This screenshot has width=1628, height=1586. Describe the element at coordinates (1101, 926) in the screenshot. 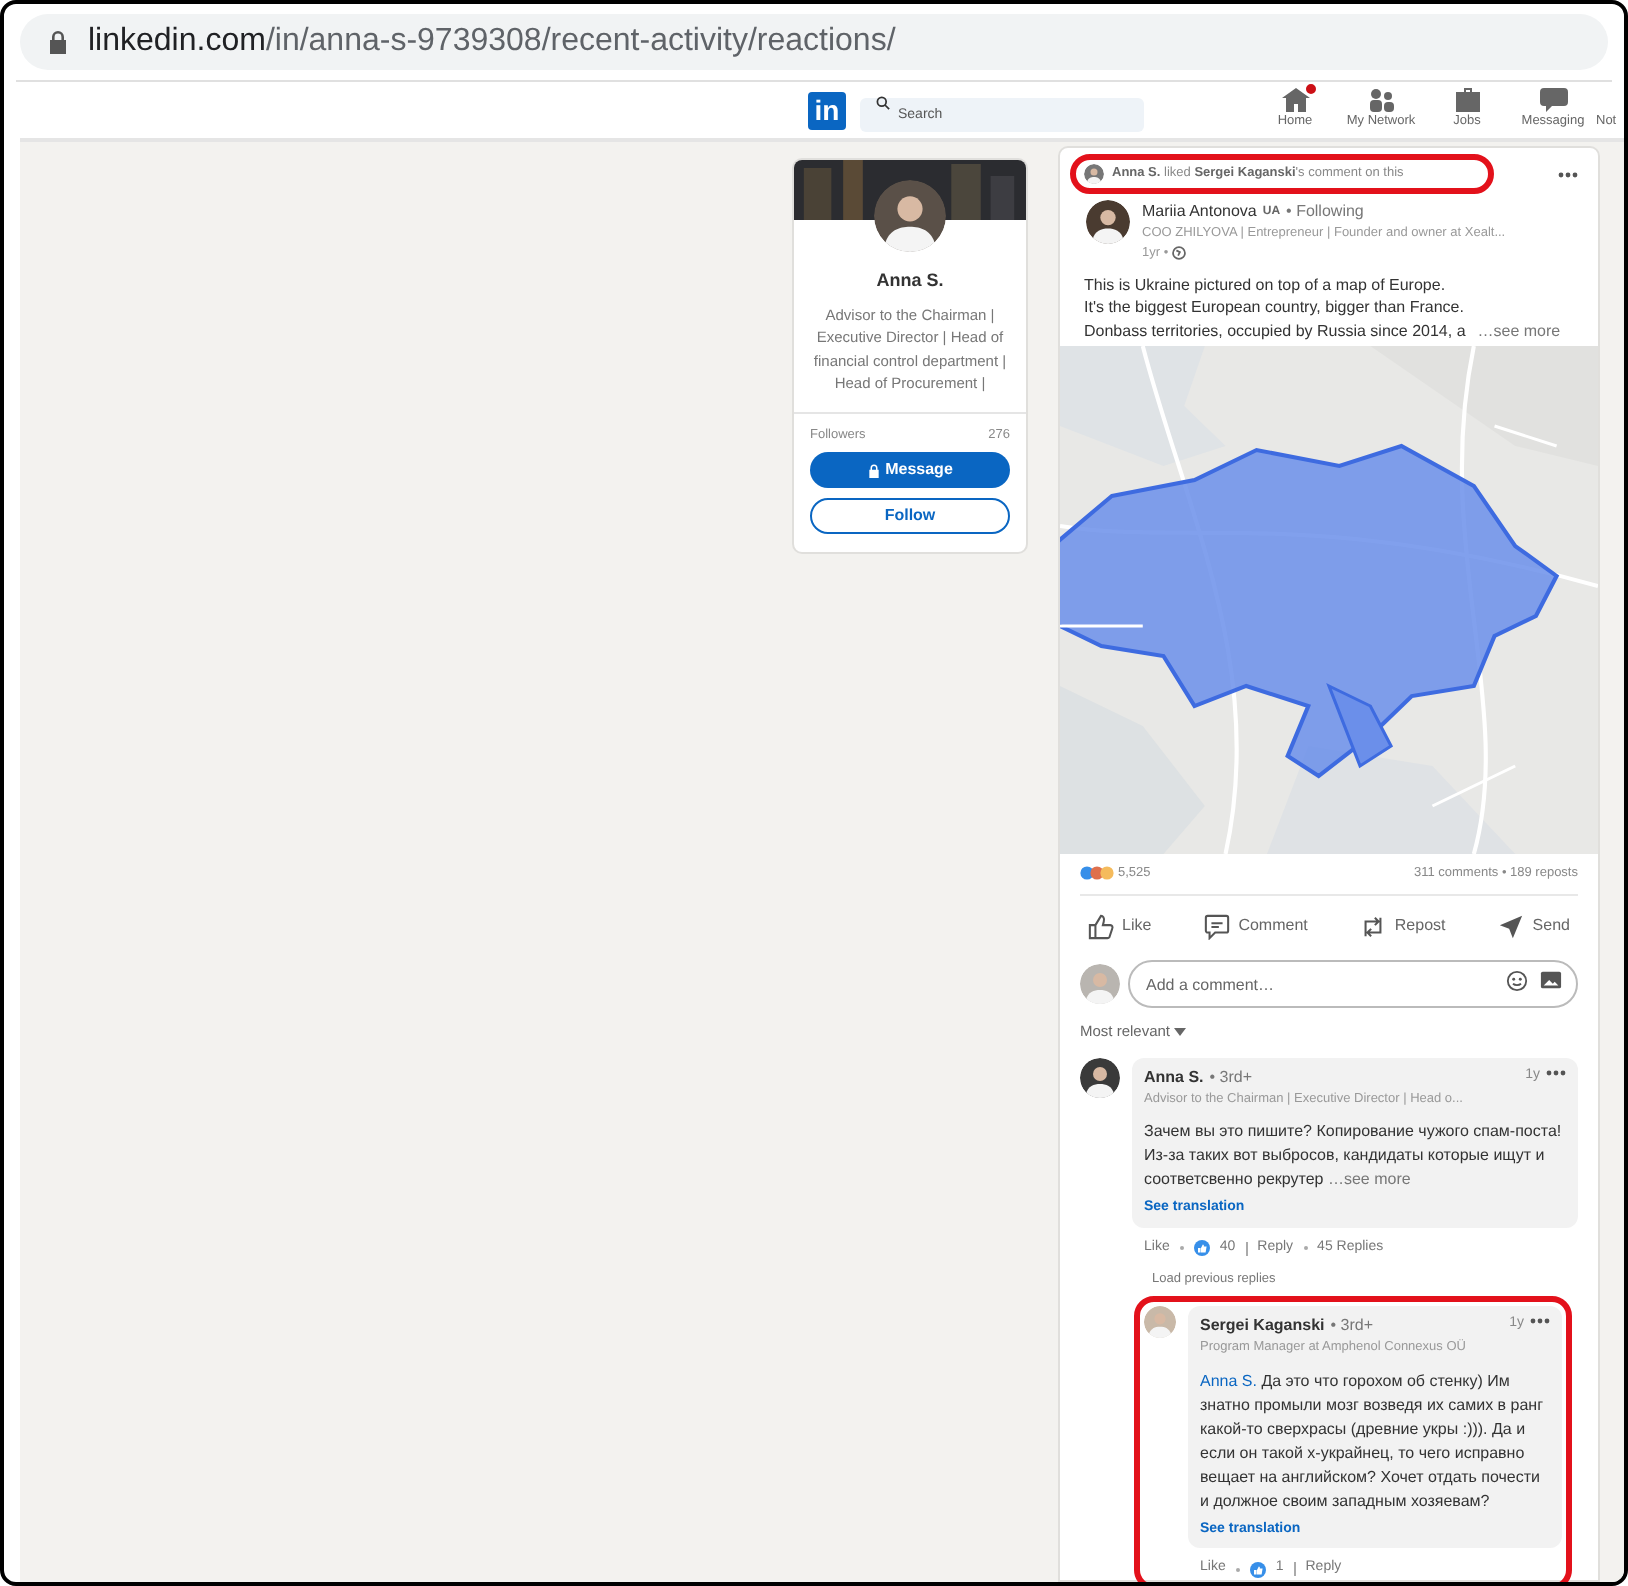

I see `thumbs-up-icon` at that location.